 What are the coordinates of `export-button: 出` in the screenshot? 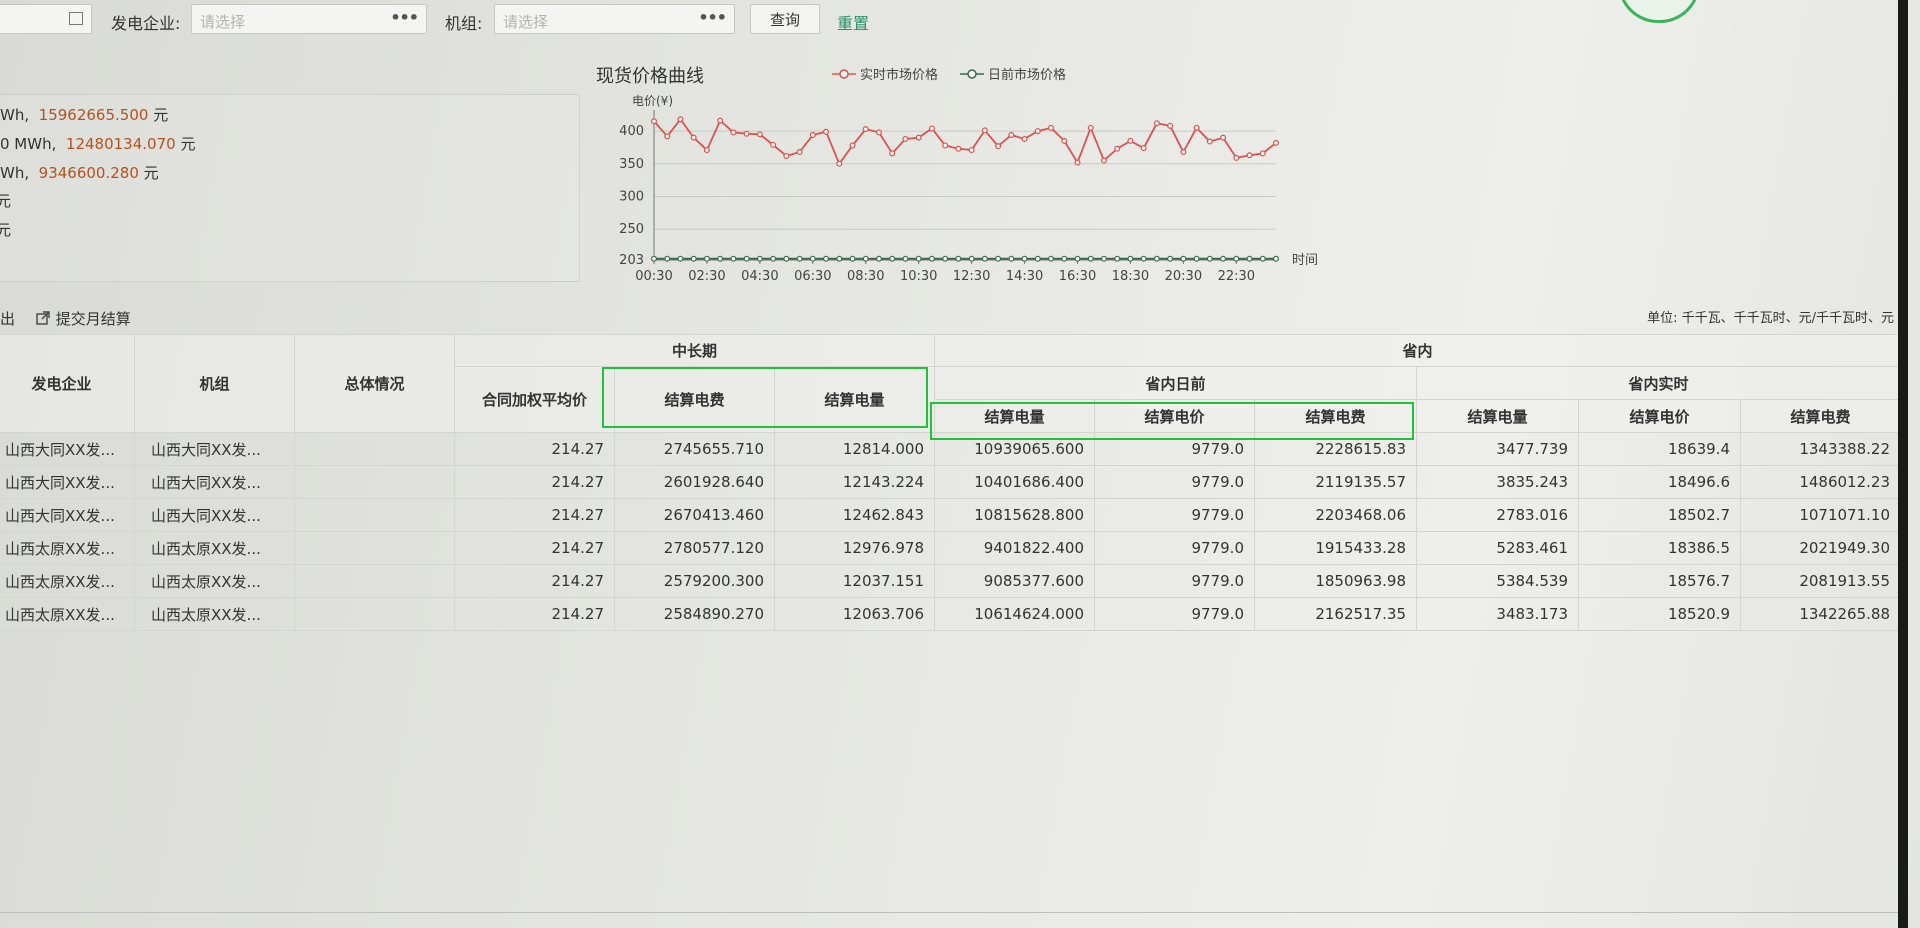 It's located at (7, 318).